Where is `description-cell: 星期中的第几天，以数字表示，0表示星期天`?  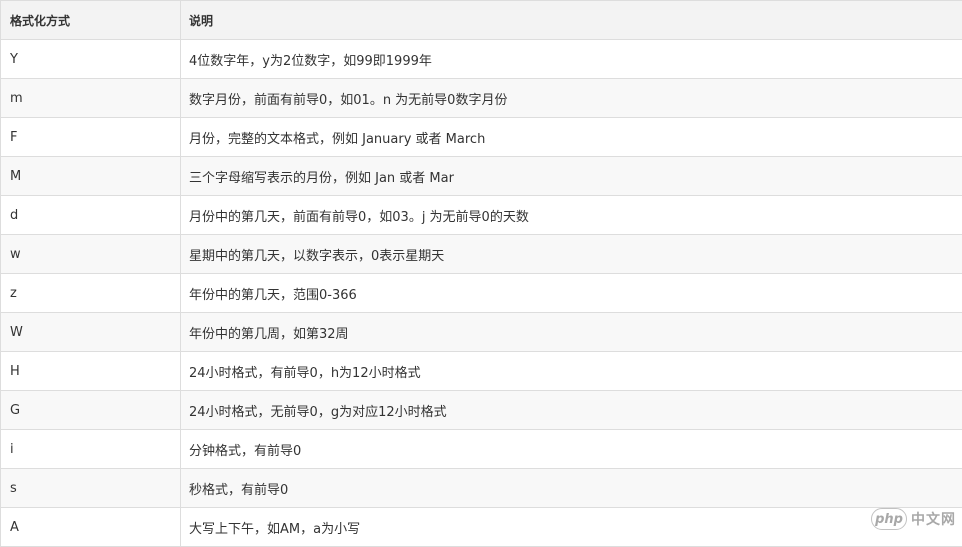
description-cell: 星期中的第几天，以数字表示，0表示星期天 is located at coordinates (571, 254).